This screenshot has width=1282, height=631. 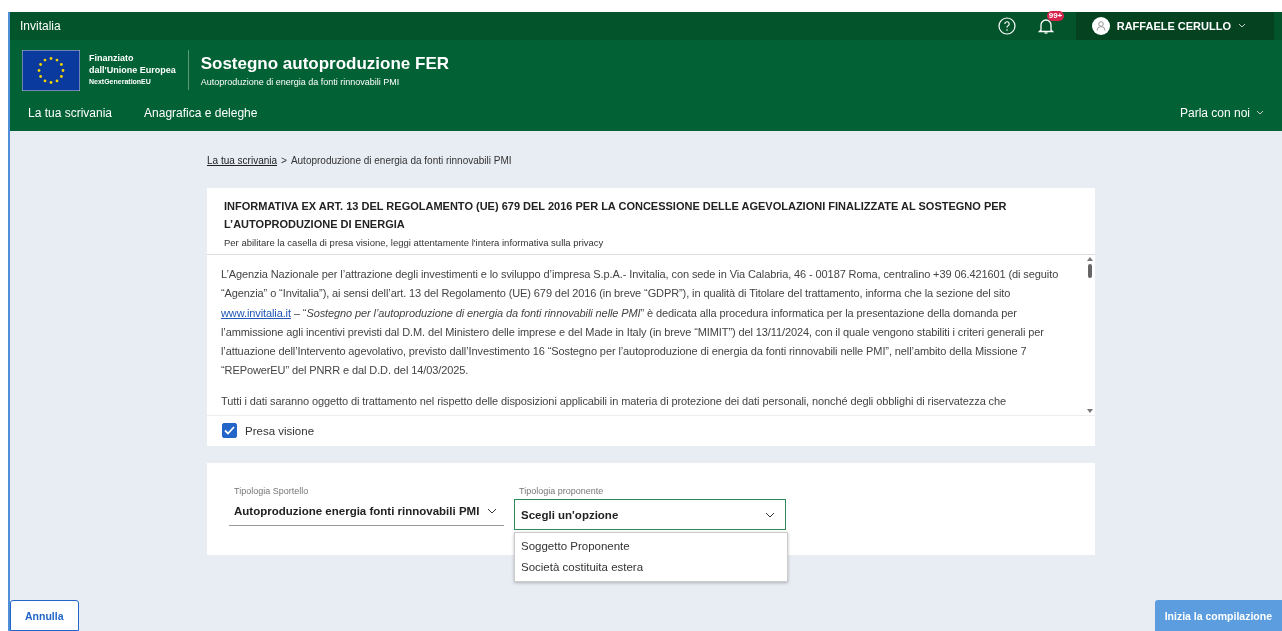 I want to click on dropdown-option: Società costituita estera, so click(x=651, y=567).